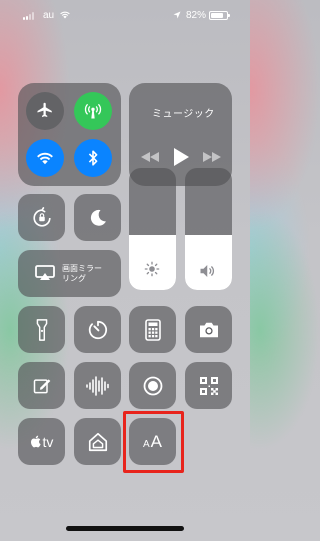  Describe the element at coordinates (152, 269) in the screenshot. I see `brightness-icon` at that location.